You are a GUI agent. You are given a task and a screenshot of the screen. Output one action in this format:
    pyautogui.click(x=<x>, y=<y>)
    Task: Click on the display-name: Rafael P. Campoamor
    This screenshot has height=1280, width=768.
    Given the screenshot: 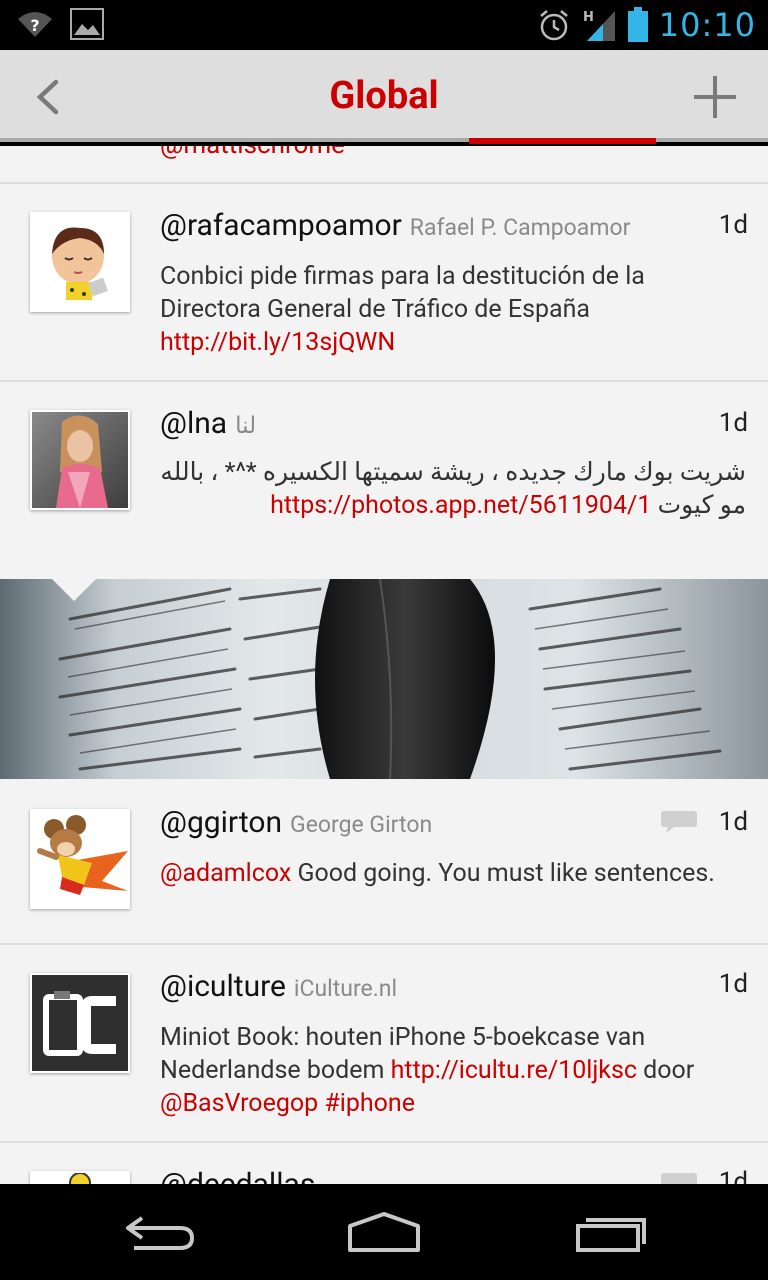 What is the action you would take?
    pyautogui.click(x=520, y=227)
    